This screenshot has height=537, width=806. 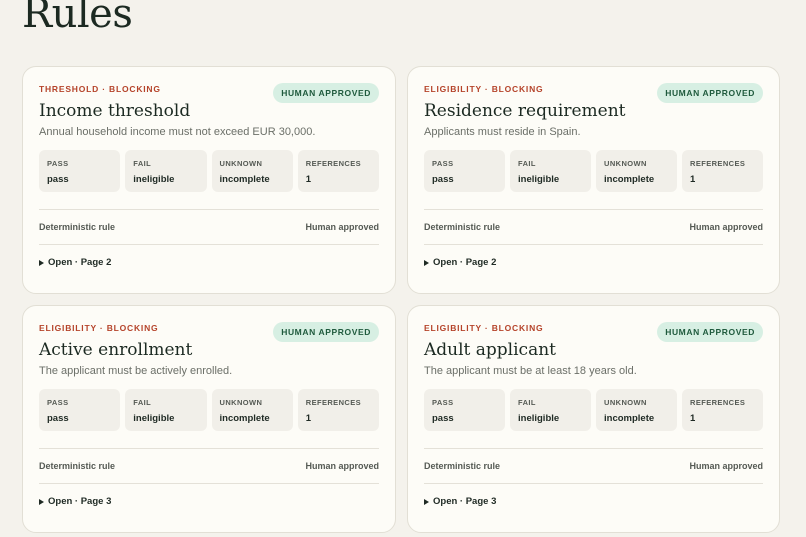 What do you see at coordinates (136, 371) in the screenshot?
I see `rule-description: The applicant must be actively enrolled.` at bounding box center [136, 371].